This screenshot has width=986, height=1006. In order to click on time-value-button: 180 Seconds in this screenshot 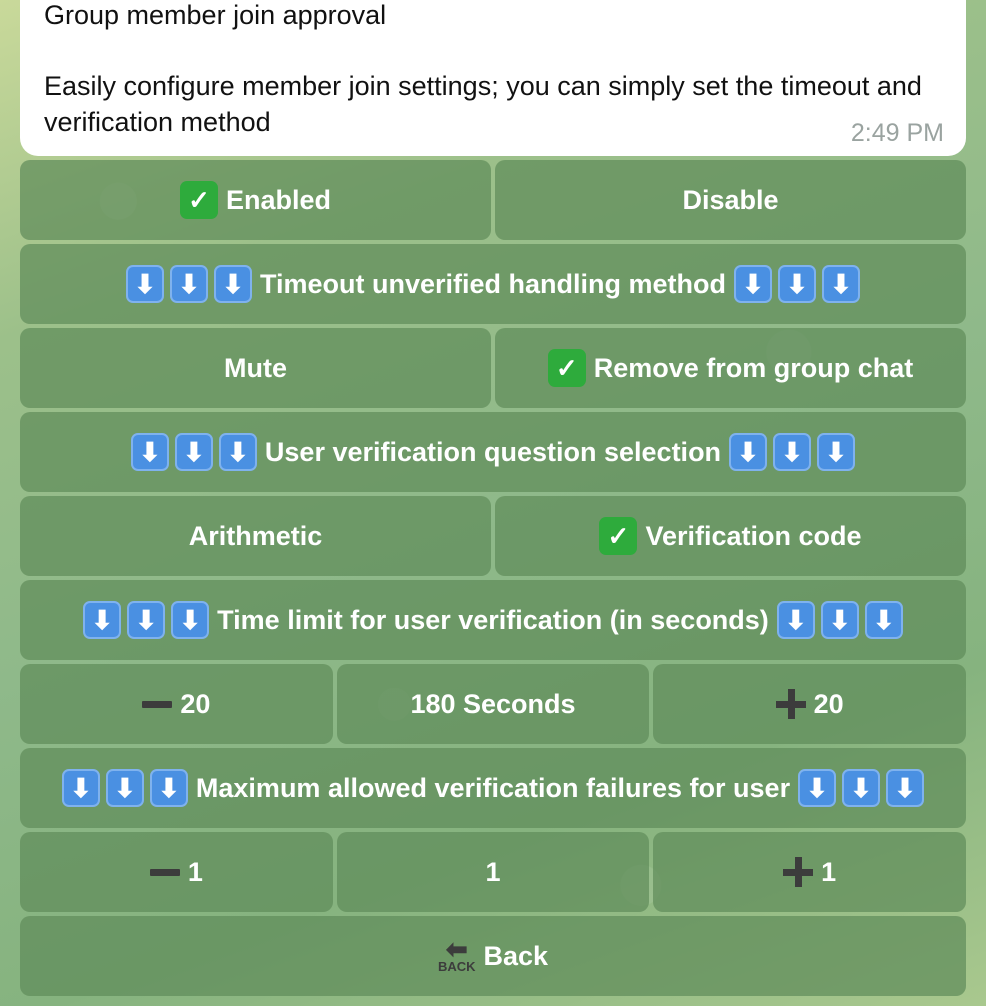, I will do `click(493, 704)`.